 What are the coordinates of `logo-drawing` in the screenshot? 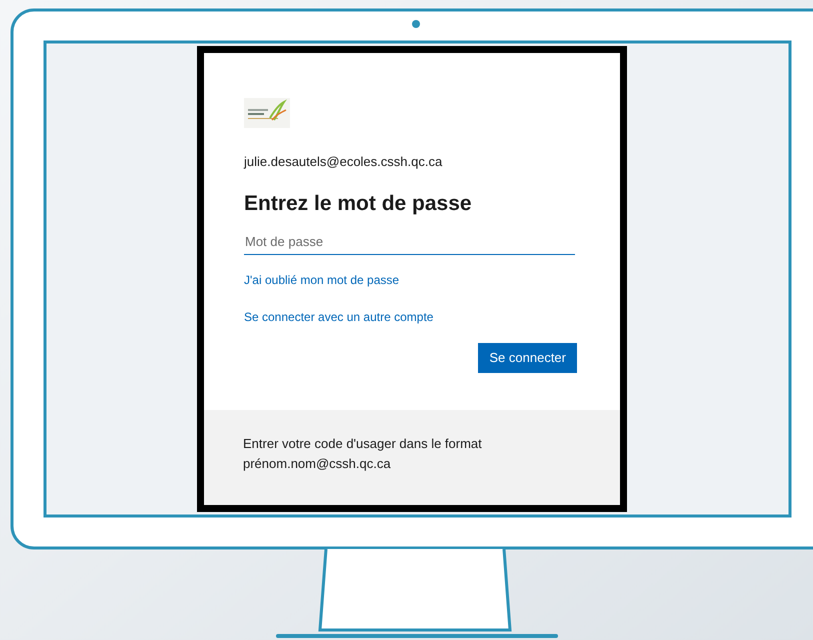 It's located at (267, 113).